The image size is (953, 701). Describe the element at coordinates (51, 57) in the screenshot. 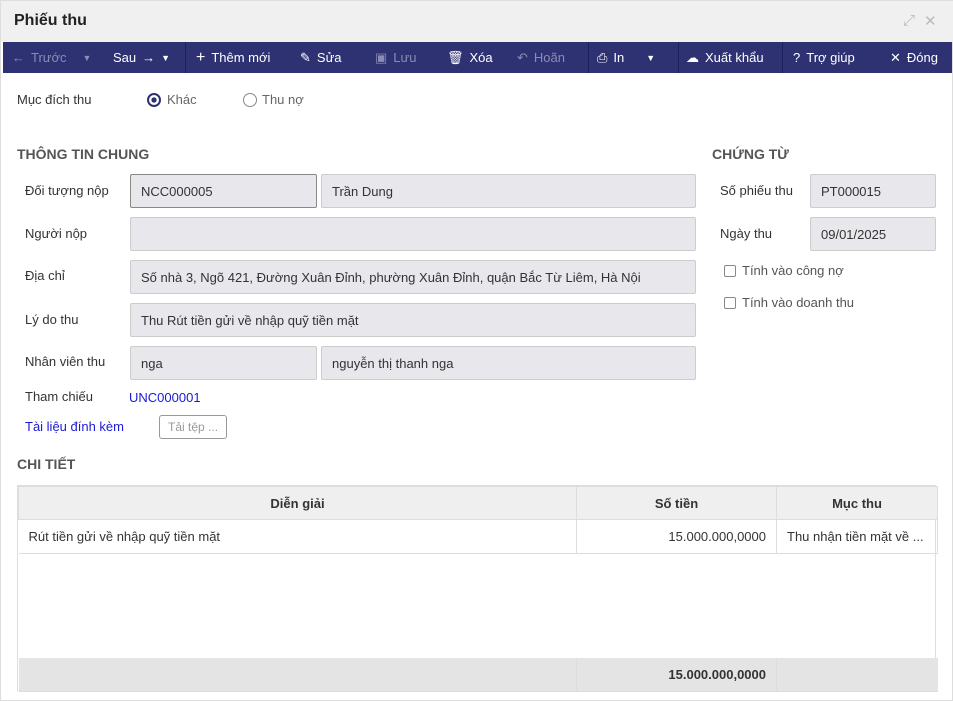

I see `prev-button: ← Trước ▼` at that location.